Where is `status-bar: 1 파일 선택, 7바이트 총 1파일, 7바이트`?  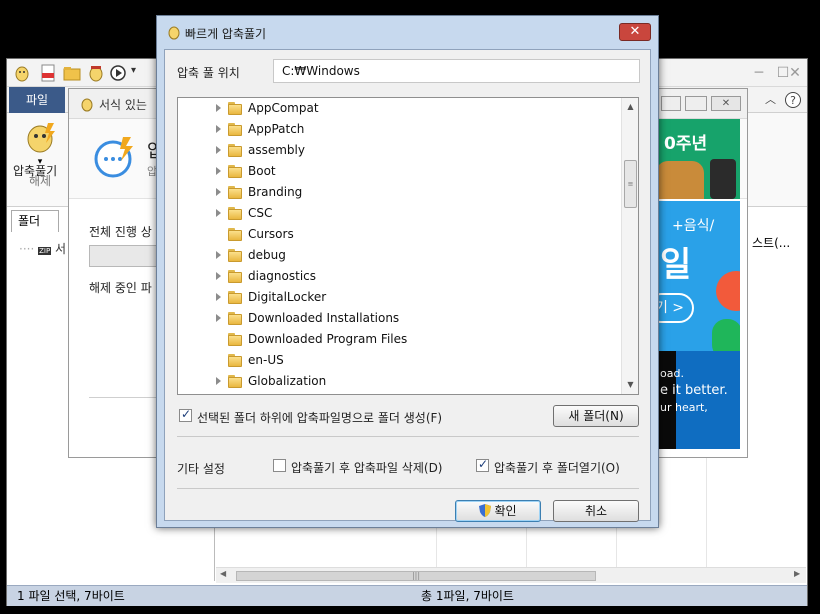
status-bar: 1 파일 선택, 7바이트 총 1파일, 7바이트 is located at coordinates (407, 595).